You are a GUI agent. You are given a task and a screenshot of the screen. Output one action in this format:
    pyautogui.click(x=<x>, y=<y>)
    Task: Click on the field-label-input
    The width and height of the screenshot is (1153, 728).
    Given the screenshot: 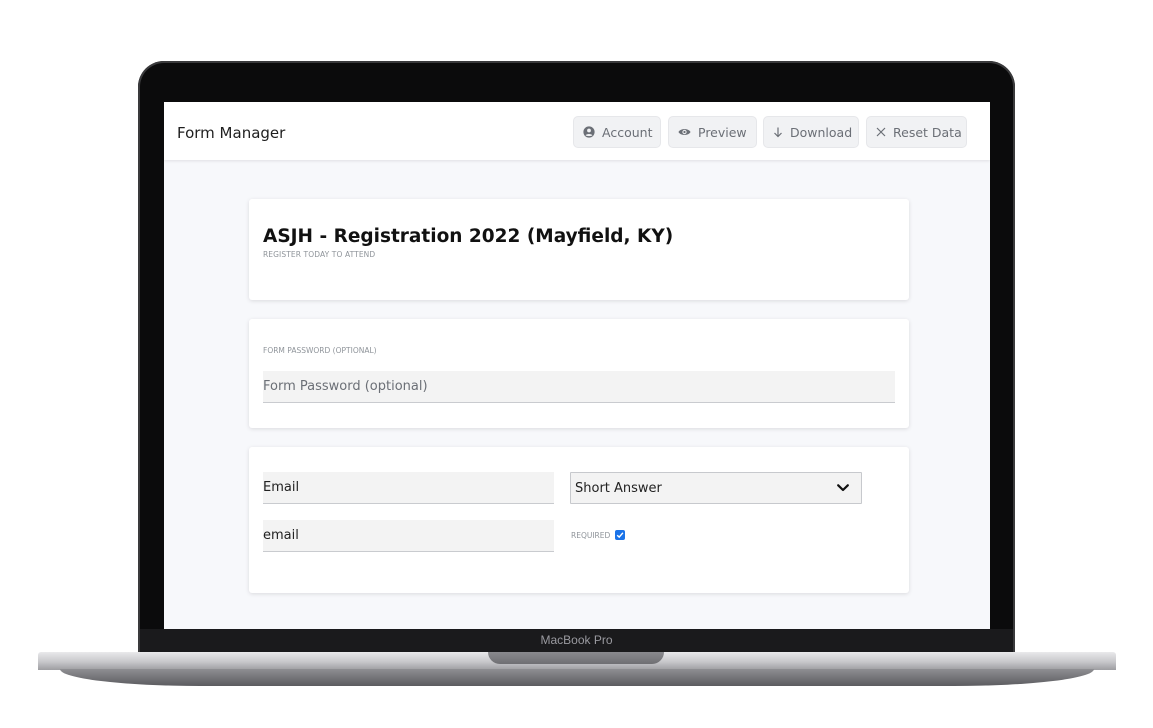 What is the action you would take?
    pyautogui.click(x=408, y=488)
    